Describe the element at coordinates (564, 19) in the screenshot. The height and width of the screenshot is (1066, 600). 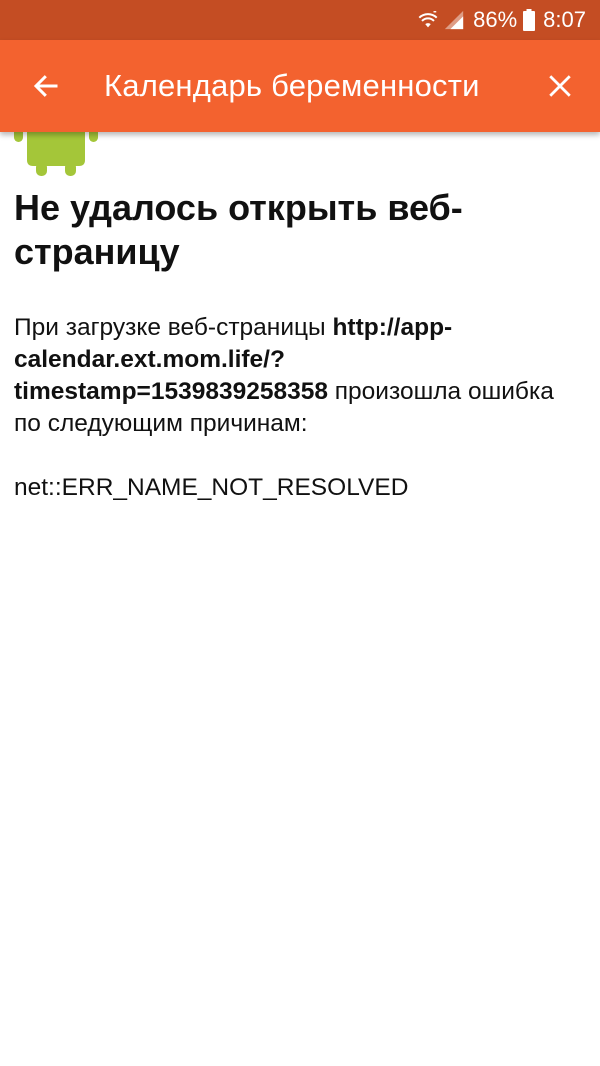
I see `clock: 8:07` at that location.